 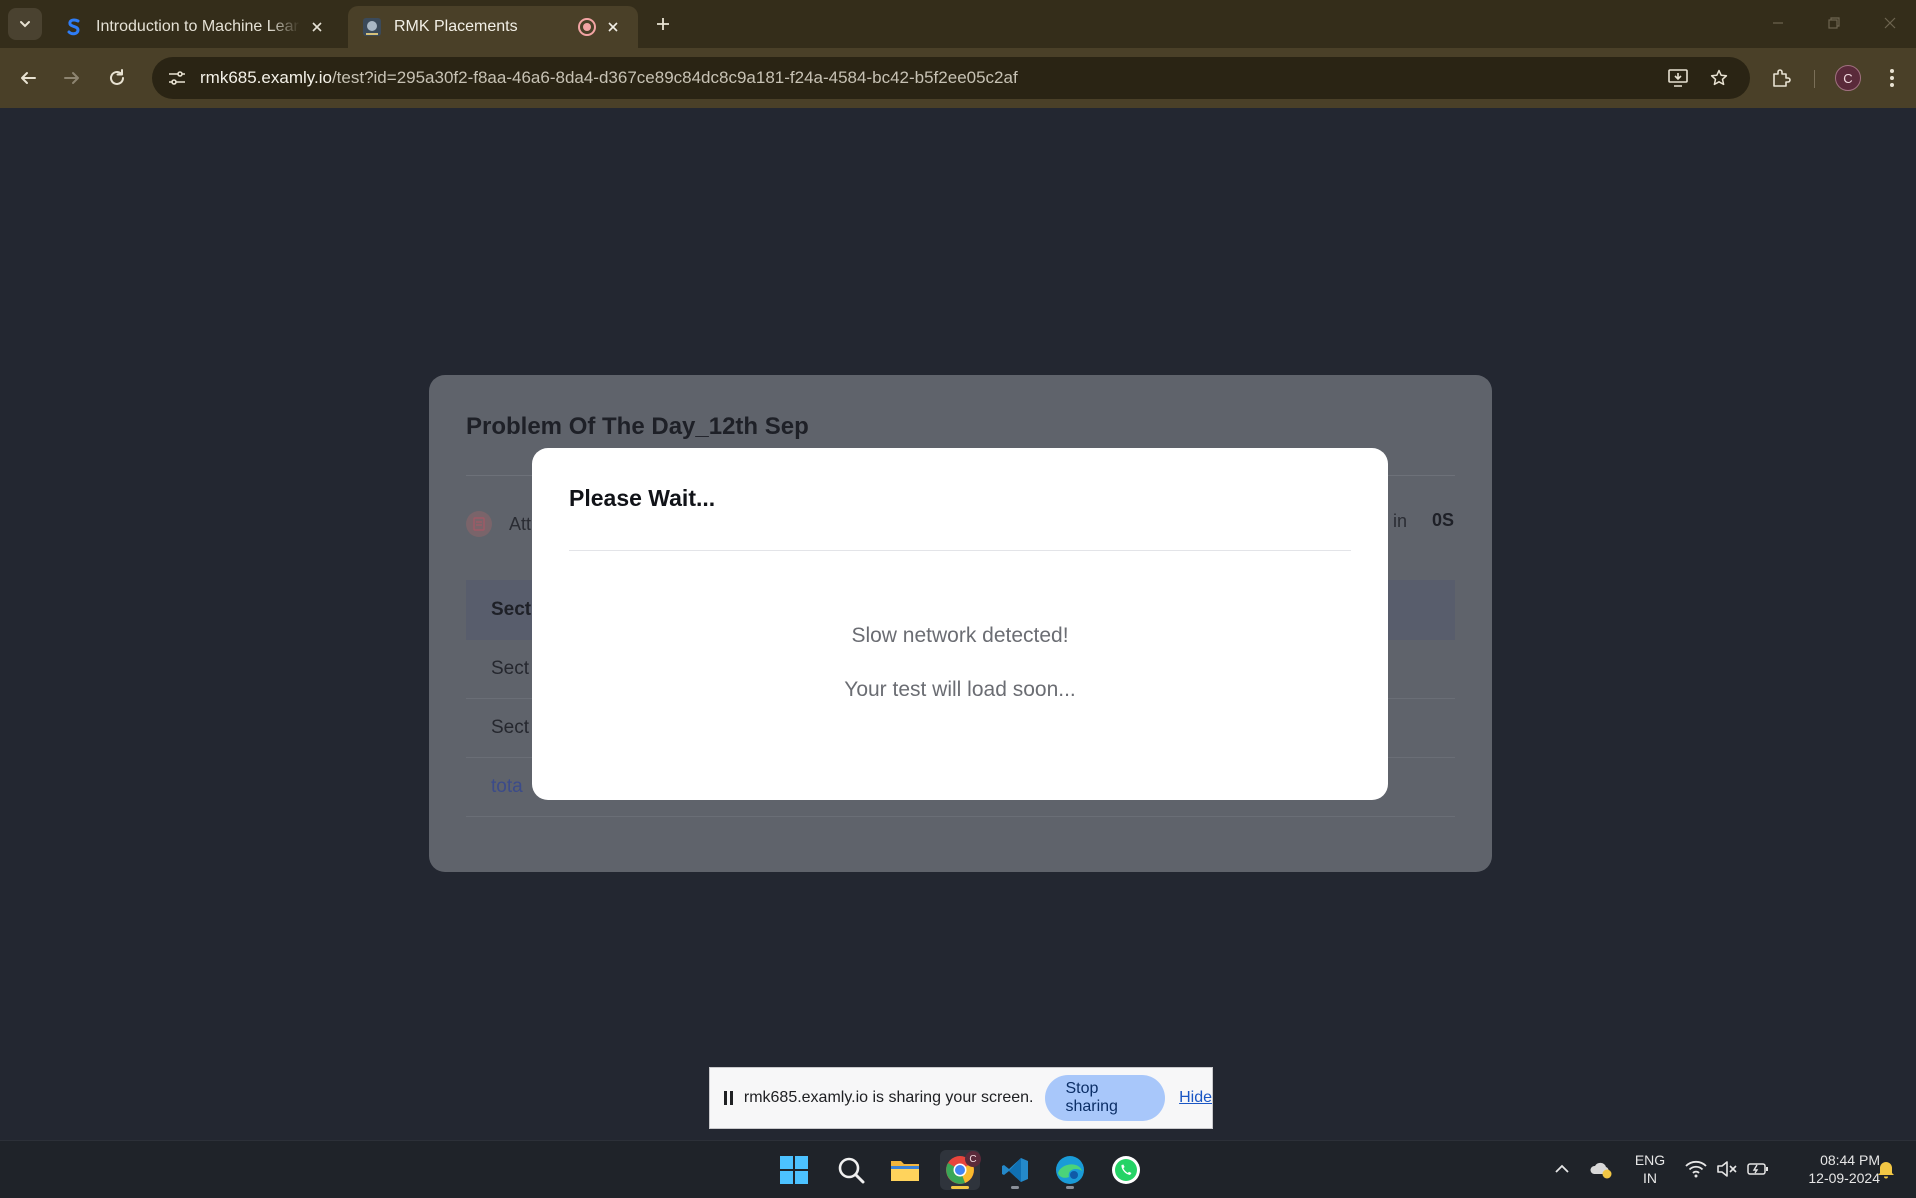 What do you see at coordinates (905, 1170) in the screenshot?
I see `file-explorer-icon` at bounding box center [905, 1170].